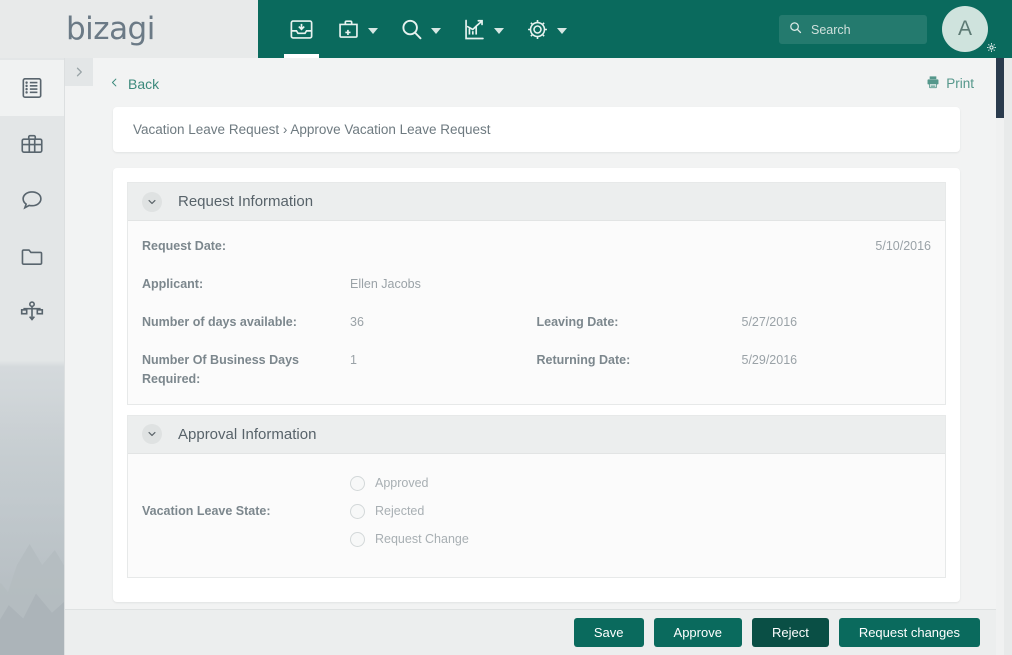 This screenshot has width=1012, height=655. I want to click on settings-caret-icon, so click(562, 31).